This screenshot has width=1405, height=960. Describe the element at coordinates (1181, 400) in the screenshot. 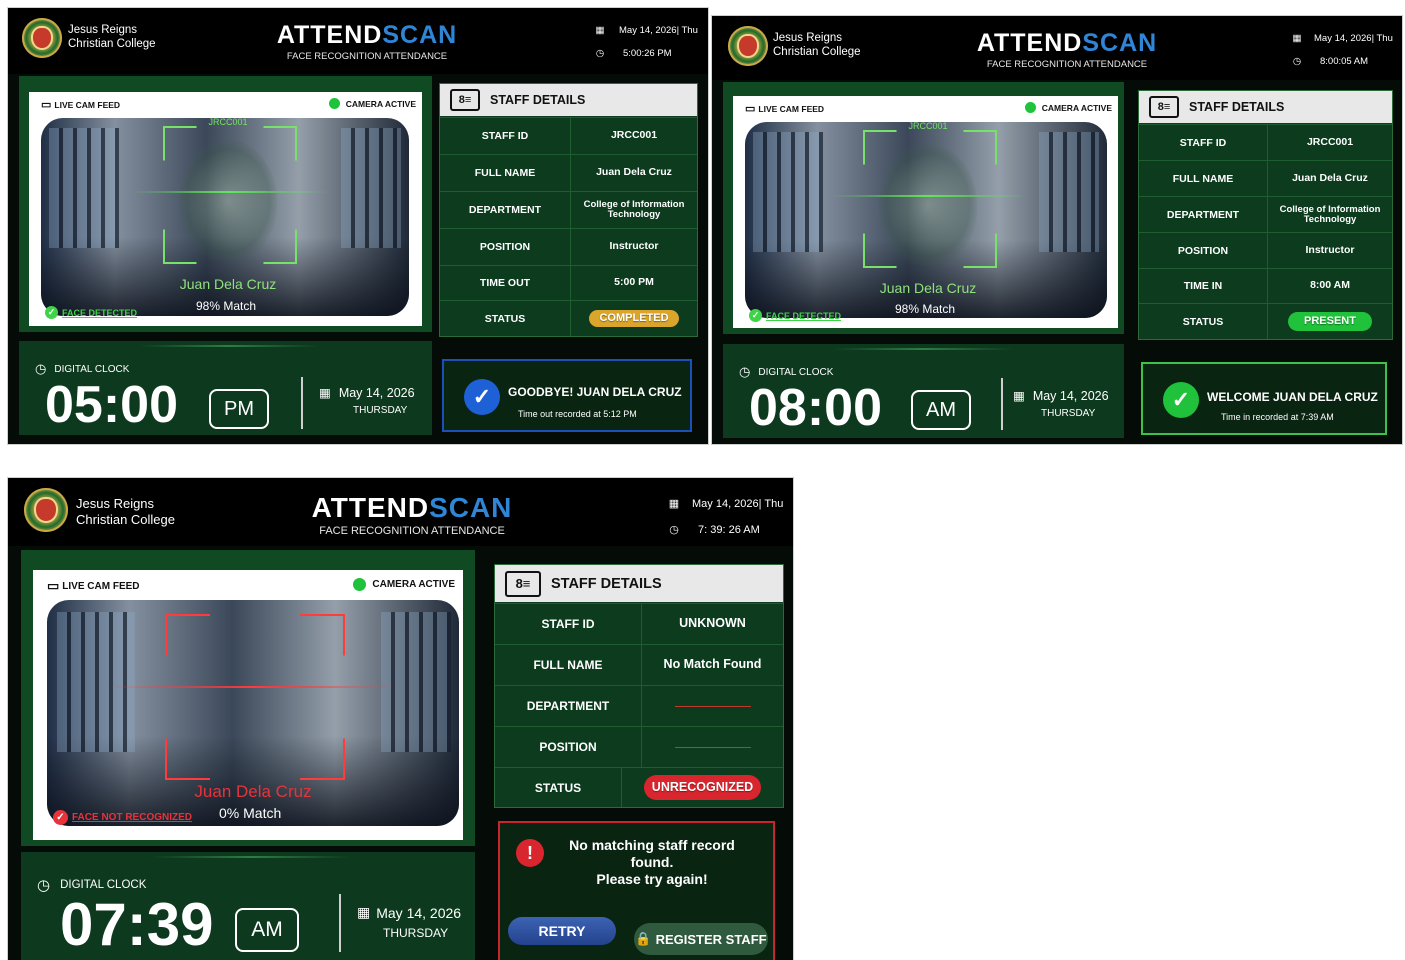

I see `check-circle-icon: ✓` at that location.